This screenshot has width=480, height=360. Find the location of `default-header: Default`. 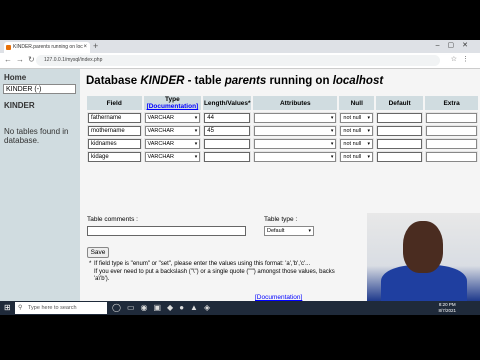

default-header: Default is located at coordinates (400, 103).